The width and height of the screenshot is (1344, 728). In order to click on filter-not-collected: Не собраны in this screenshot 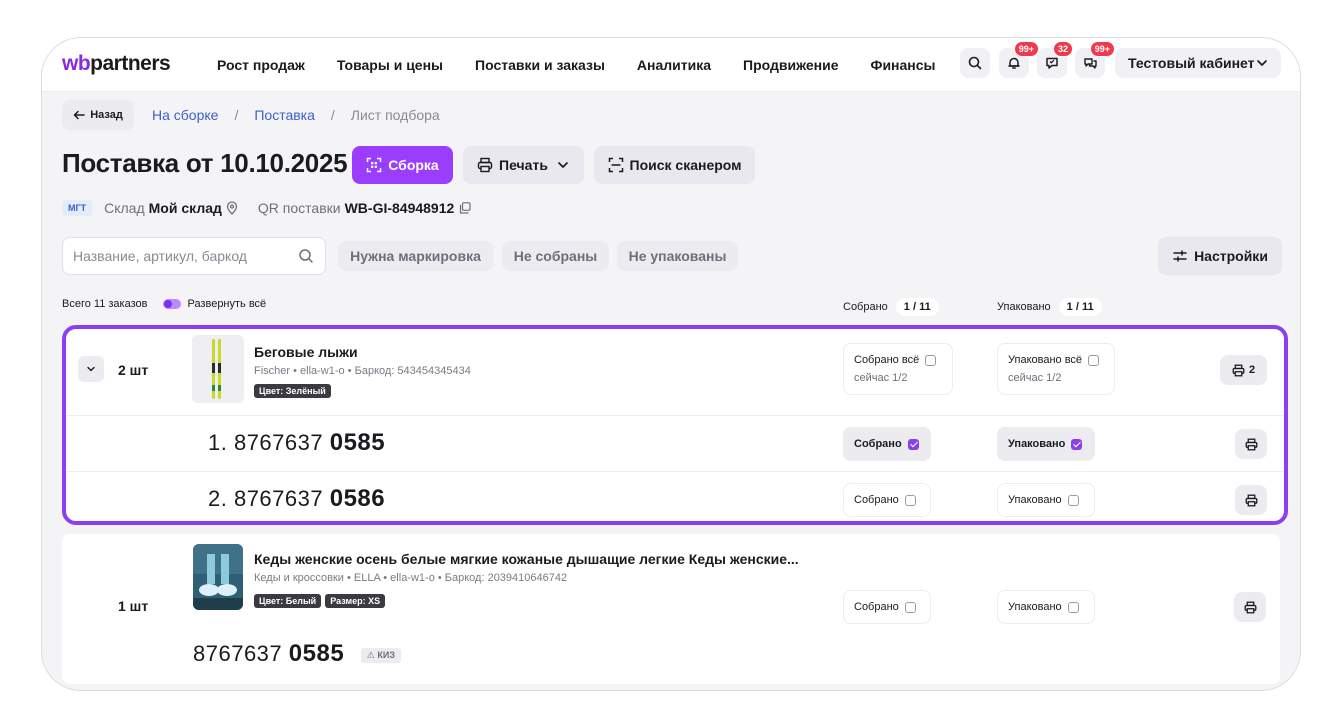, I will do `click(555, 256)`.